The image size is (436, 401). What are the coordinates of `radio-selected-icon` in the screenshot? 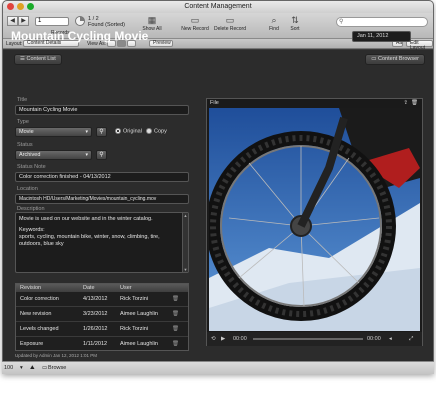 It's located at (118, 131).